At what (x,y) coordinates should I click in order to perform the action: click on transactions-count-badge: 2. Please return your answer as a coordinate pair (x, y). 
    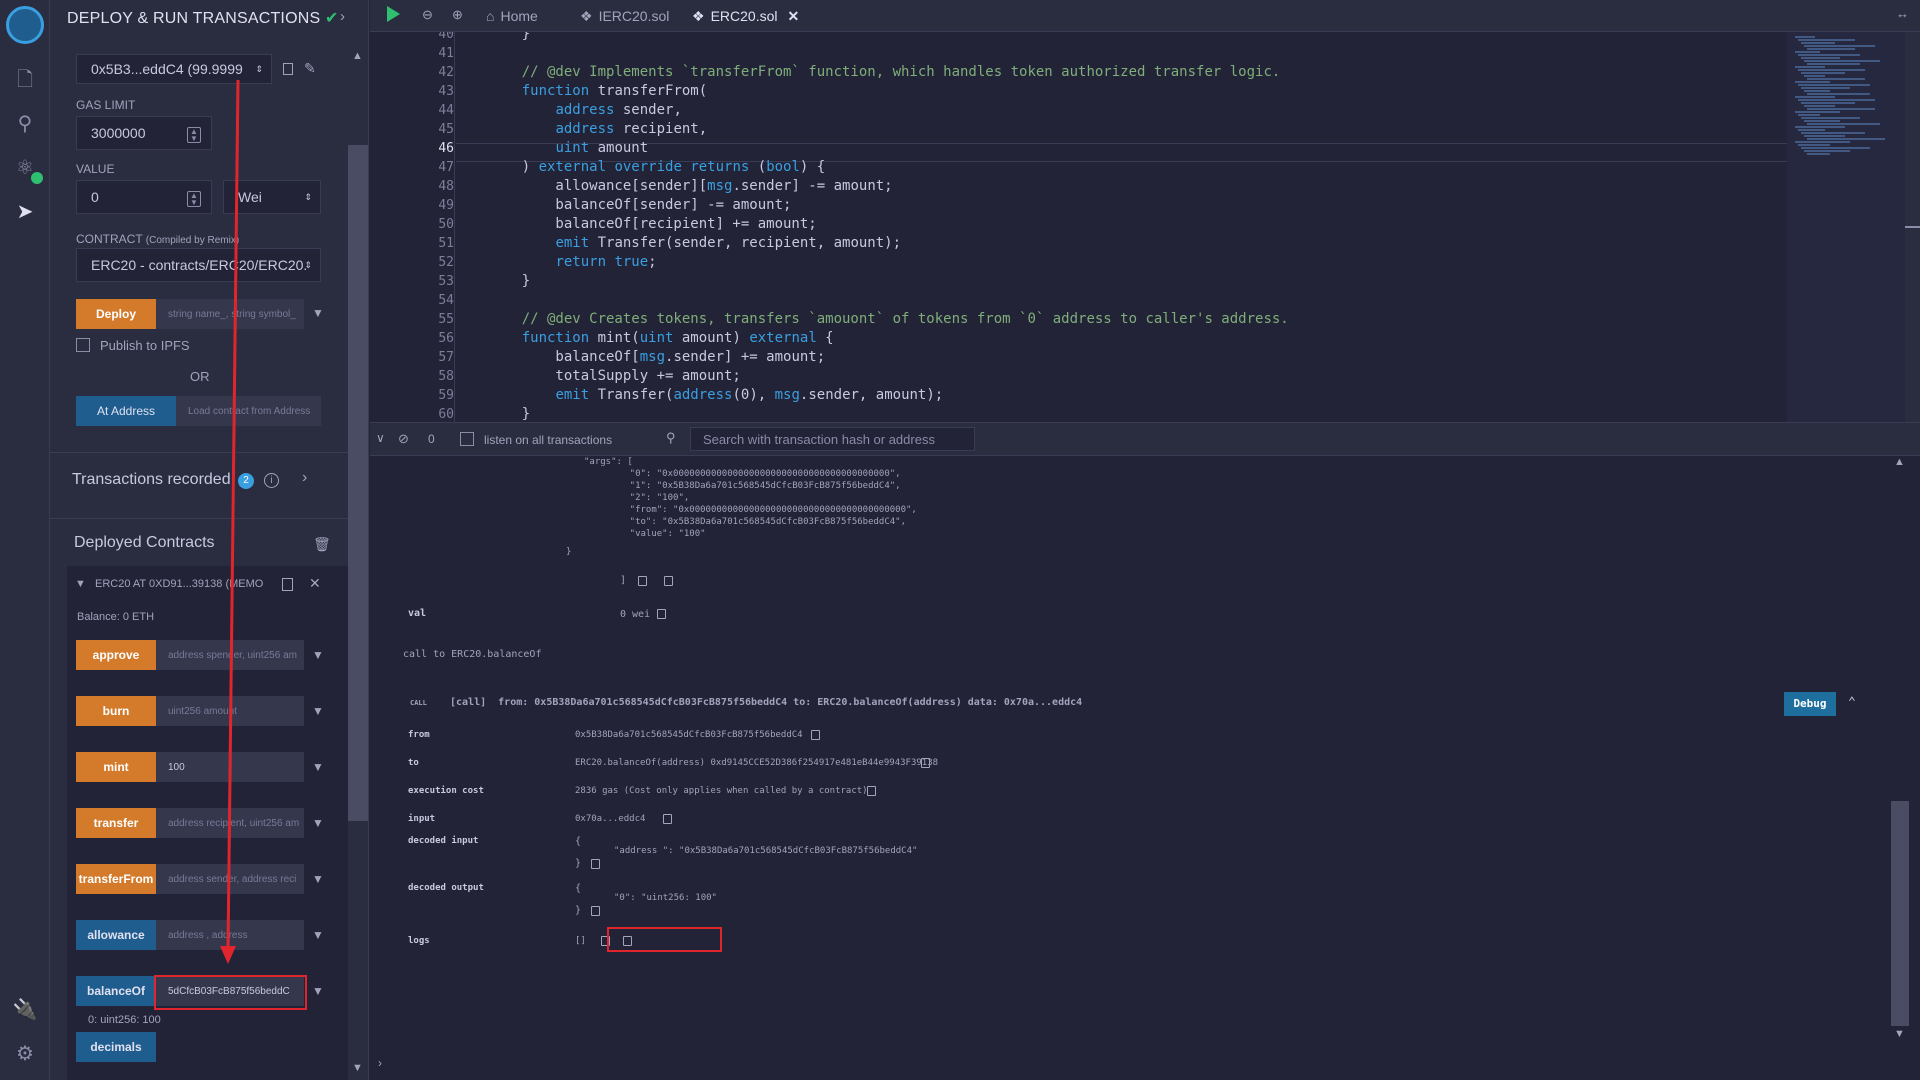
    Looking at the image, I should click on (246, 481).